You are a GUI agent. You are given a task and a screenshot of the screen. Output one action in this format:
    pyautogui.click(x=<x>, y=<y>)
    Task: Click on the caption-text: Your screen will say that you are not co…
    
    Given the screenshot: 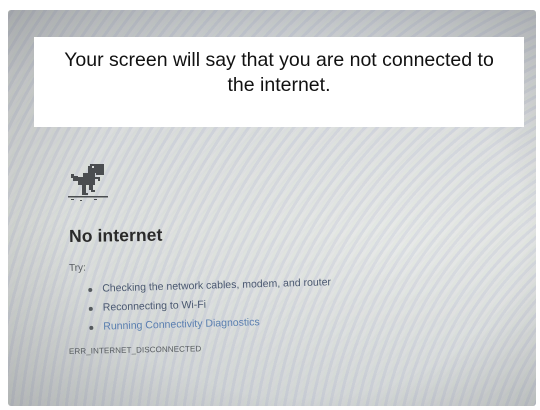 What is the action you would take?
    pyautogui.click(x=279, y=72)
    